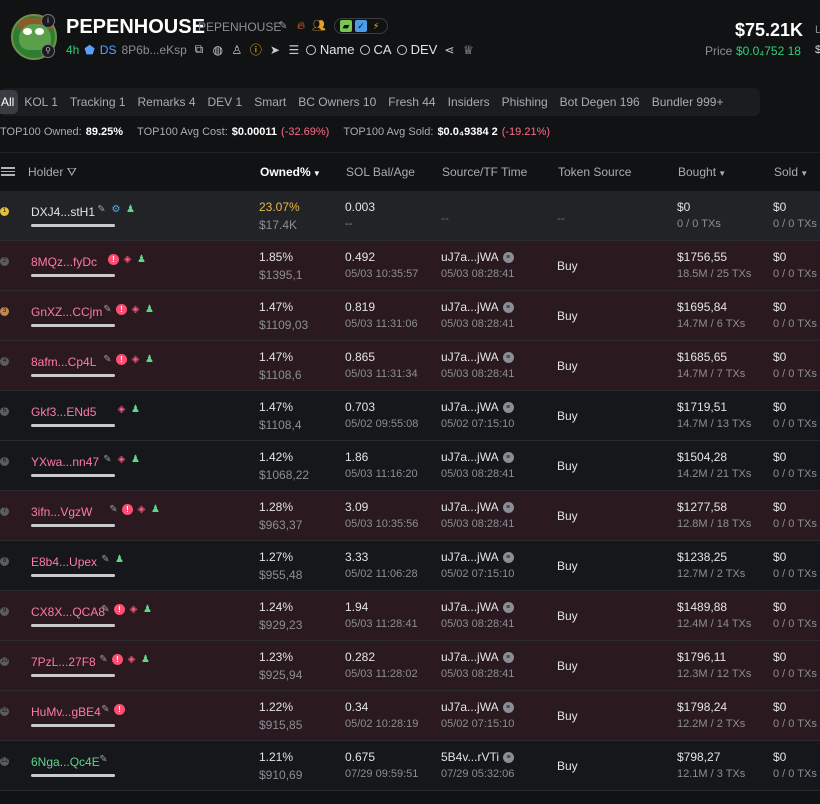 The width and height of the screenshot is (820, 804). Describe the element at coordinates (791, 172) in the screenshot. I see `col-sold: Sold ▼` at that location.